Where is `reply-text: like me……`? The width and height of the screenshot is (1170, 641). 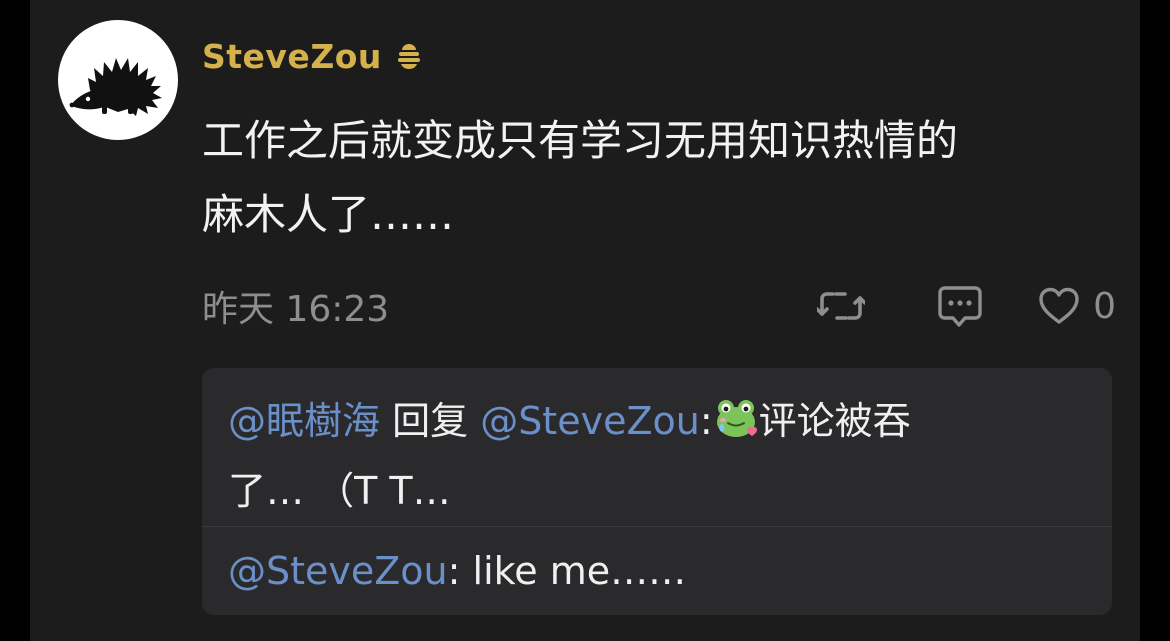
reply-text: like me…… is located at coordinates (573, 571).